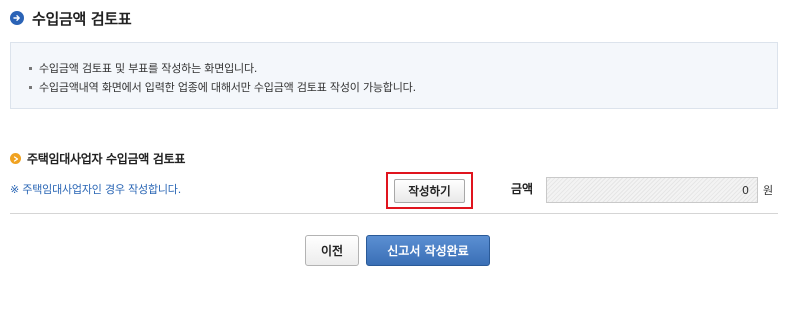 The width and height of the screenshot is (786, 328). Describe the element at coordinates (768, 190) in the screenshot. I see `currency-unit: 원` at that location.